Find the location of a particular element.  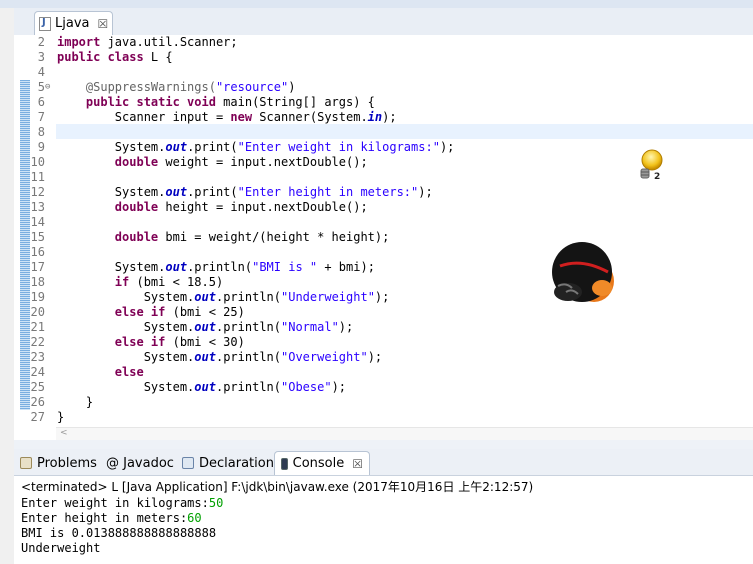

java-file-icon is located at coordinates (45, 23).